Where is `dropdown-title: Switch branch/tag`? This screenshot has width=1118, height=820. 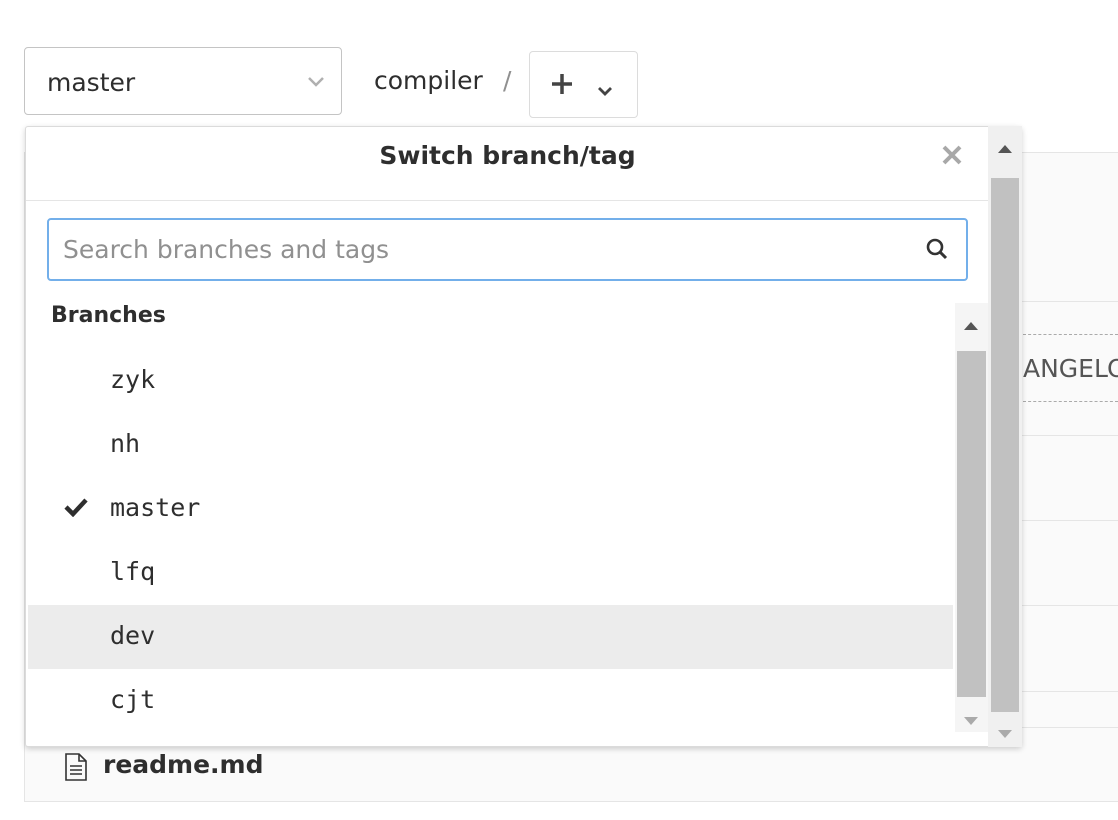 dropdown-title: Switch branch/tag is located at coordinates (507, 155).